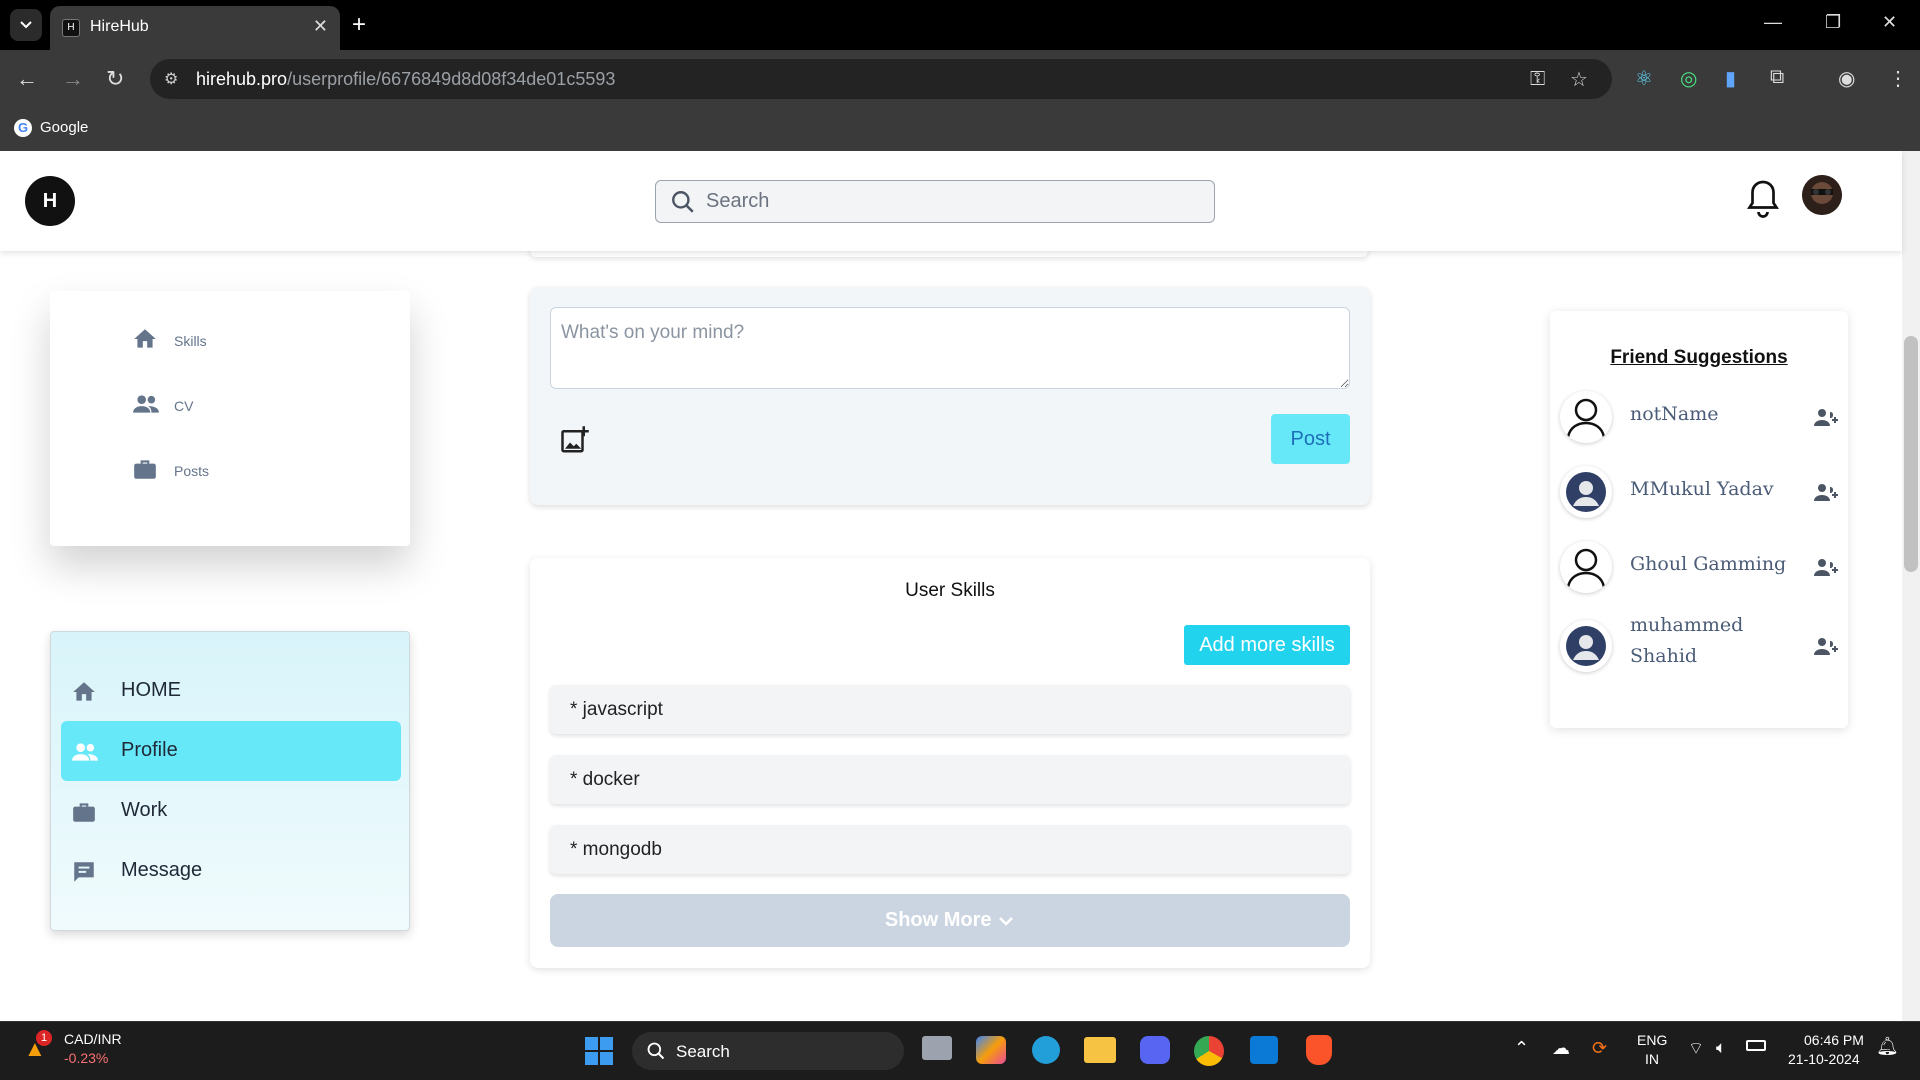  What do you see at coordinates (575, 440) in the screenshot?
I see `add-image-icon` at bounding box center [575, 440].